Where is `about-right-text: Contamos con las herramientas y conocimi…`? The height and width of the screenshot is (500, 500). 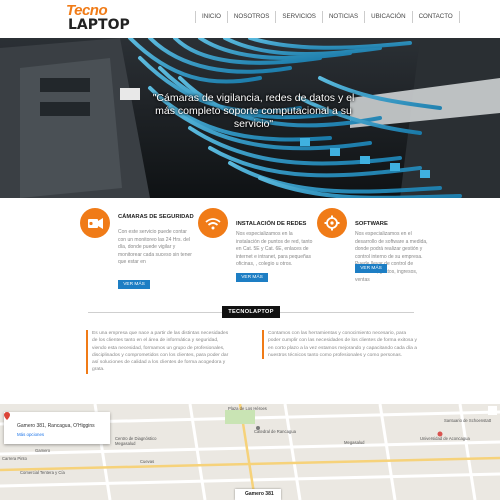 about-right-text: Contamos con las herramientas y conocimi… is located at coordinates (339, 345).